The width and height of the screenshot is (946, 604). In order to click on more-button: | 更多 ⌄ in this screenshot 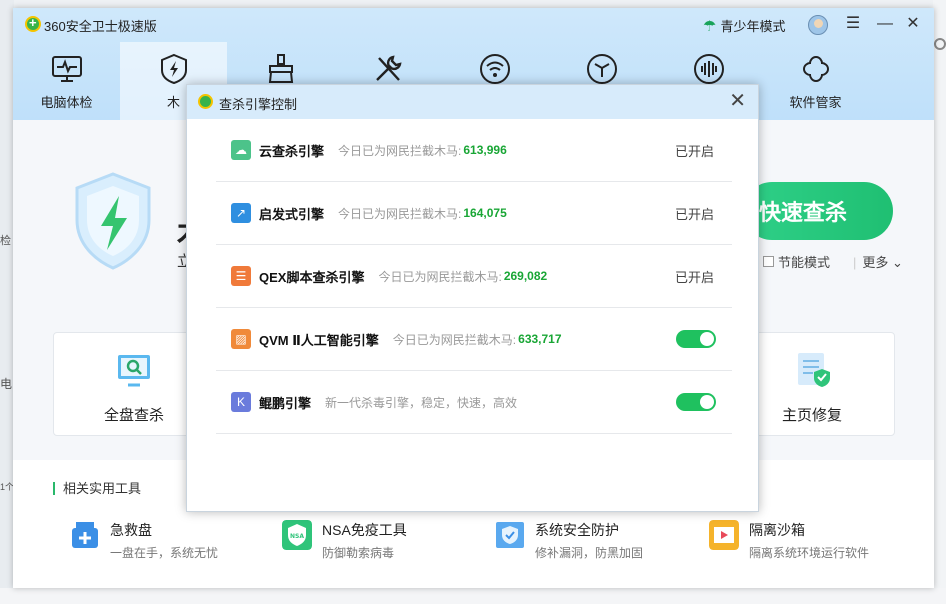, I will do `click(878, 261)`.